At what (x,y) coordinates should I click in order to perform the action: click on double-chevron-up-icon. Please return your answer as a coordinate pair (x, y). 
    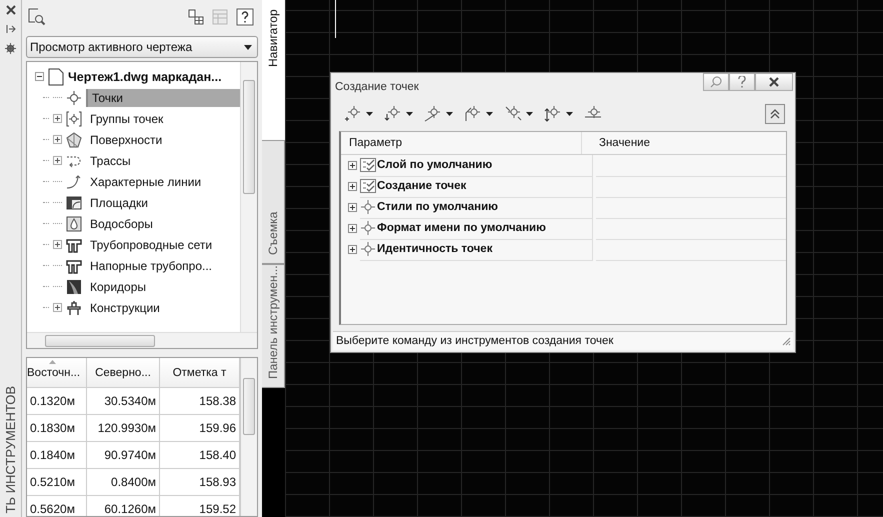
    Looking at the image, I should click on (775, 114).